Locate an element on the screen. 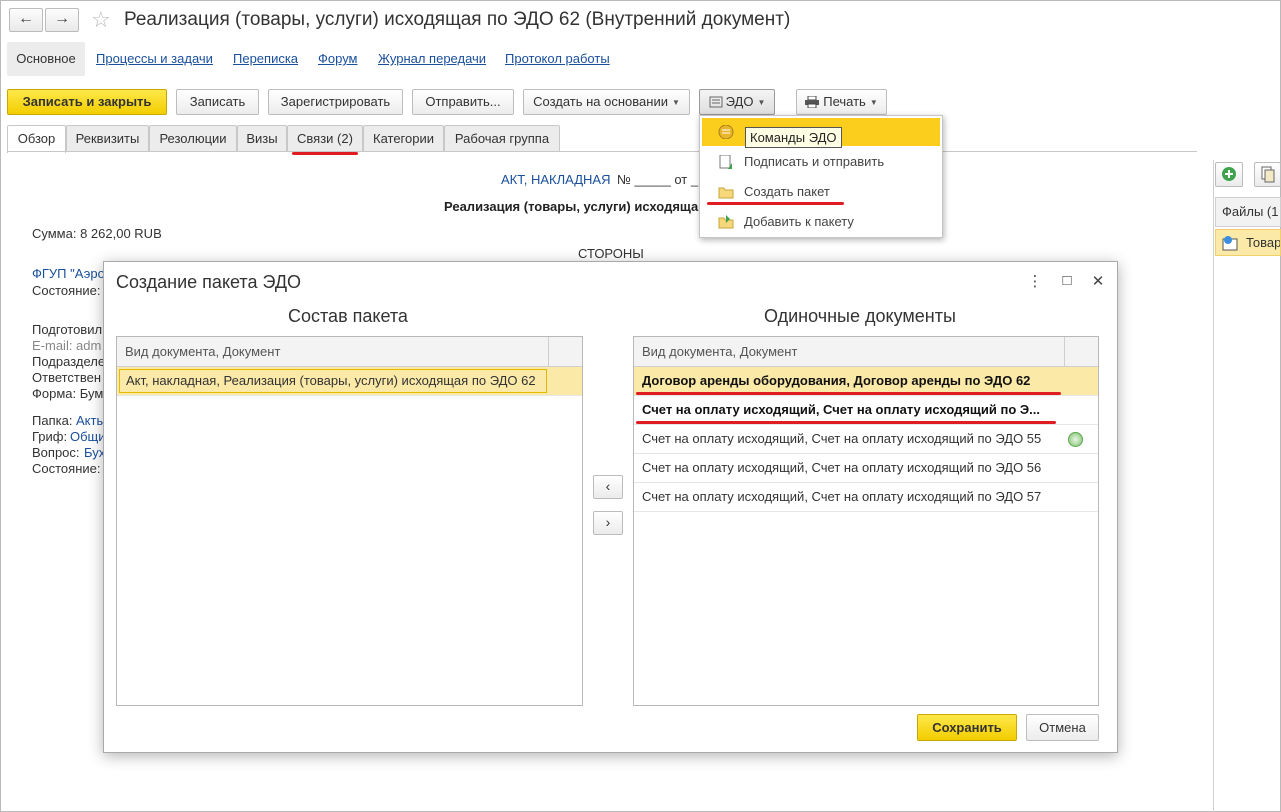 This screenshot has width=1281, height=812. create-package-label: Создать пакет is located at coordinates (787, 191).